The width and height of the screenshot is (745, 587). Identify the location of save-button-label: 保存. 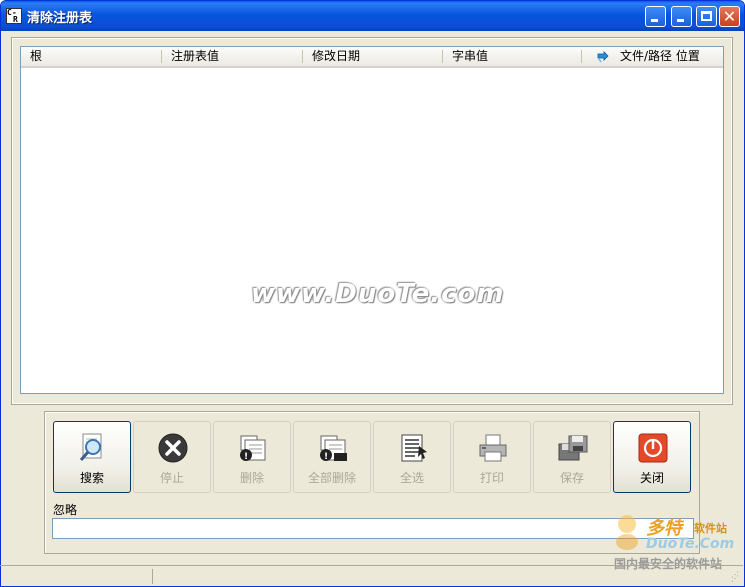
(571, 478).